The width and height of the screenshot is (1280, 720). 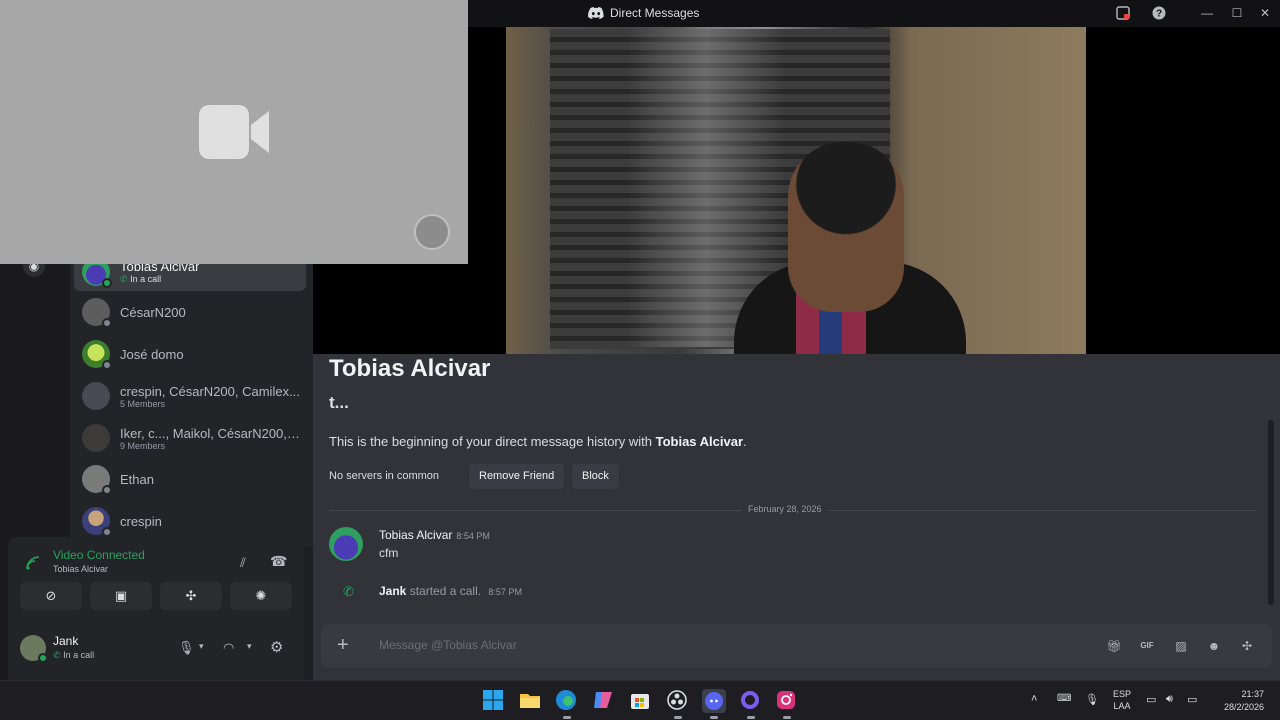 I want to click on instagram-icon, so click(x=787, y=704).